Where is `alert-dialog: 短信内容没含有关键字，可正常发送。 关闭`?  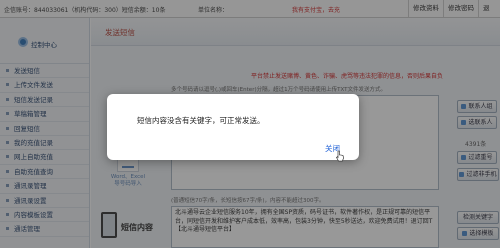 alert-dialog: 短信内容没含有关键字，可正常发送。 关闭 is located at coordinates (233, 127).